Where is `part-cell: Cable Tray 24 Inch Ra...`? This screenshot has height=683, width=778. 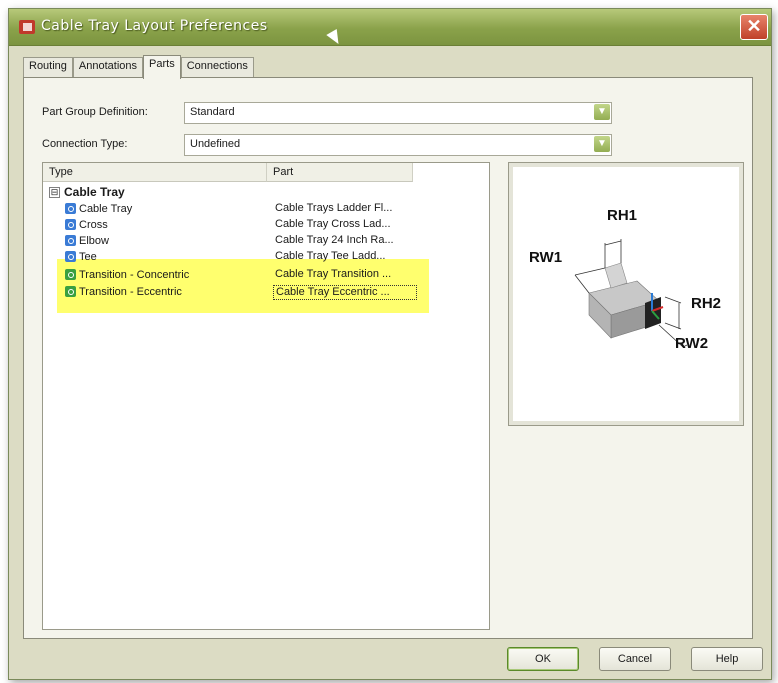 part-cell: Cable Tray 24 Inch Ra... is located at coordinates (344, 240).